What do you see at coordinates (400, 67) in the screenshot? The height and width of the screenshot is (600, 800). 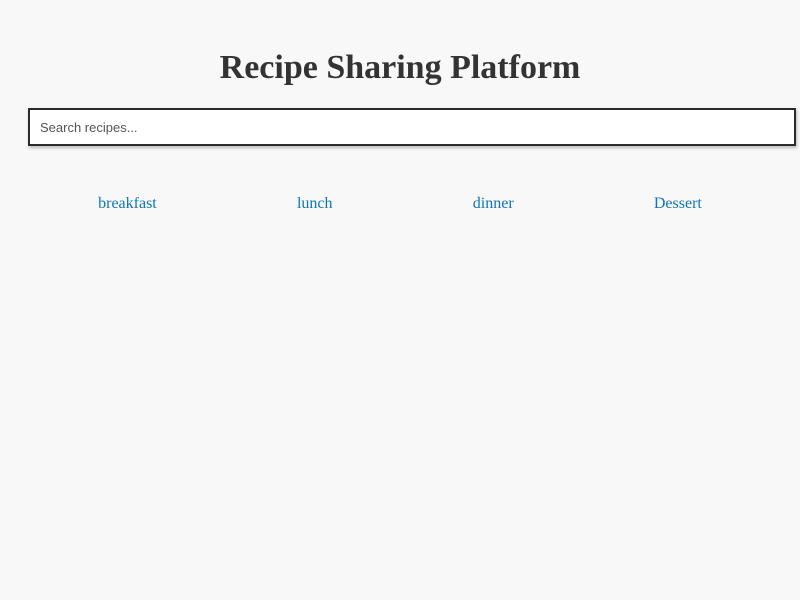 I see `page-title: Recipe Sharing Platform` at bounding box center [400, 67].